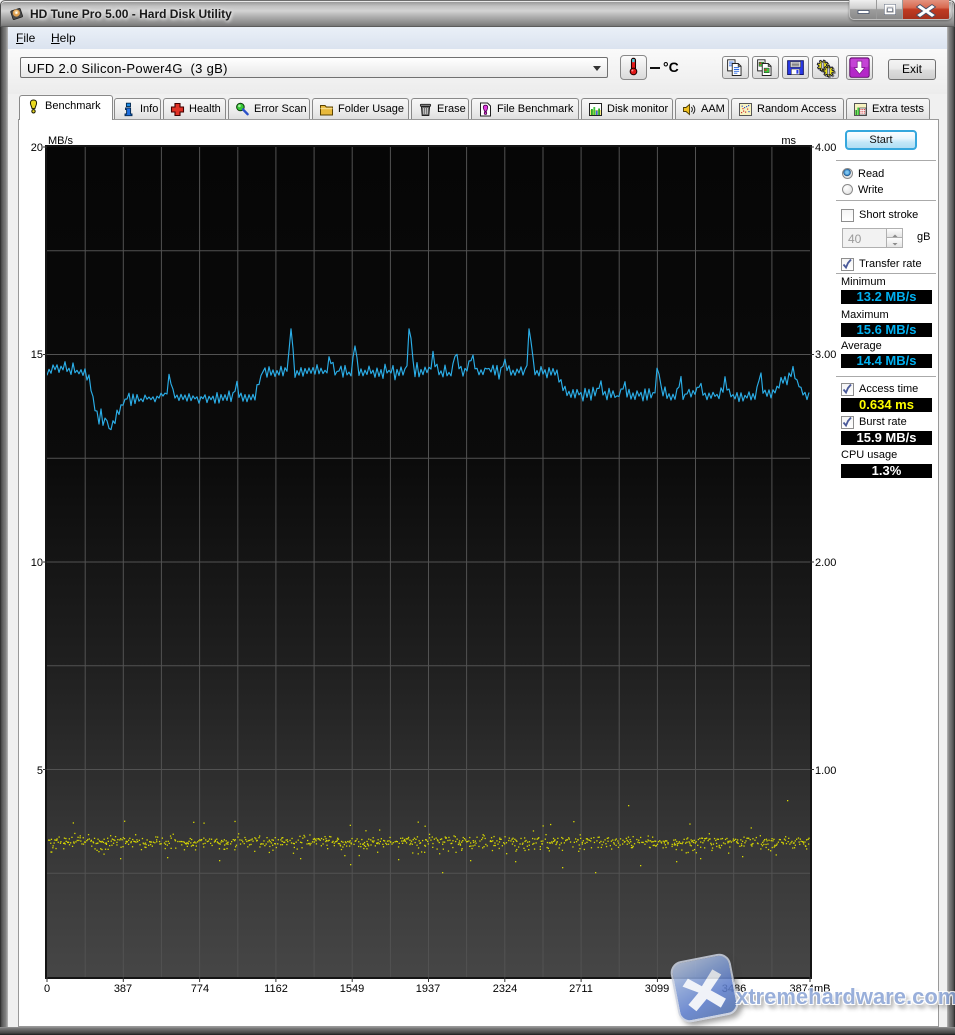  I want to click on svg-text: 0, so click(47, 989).